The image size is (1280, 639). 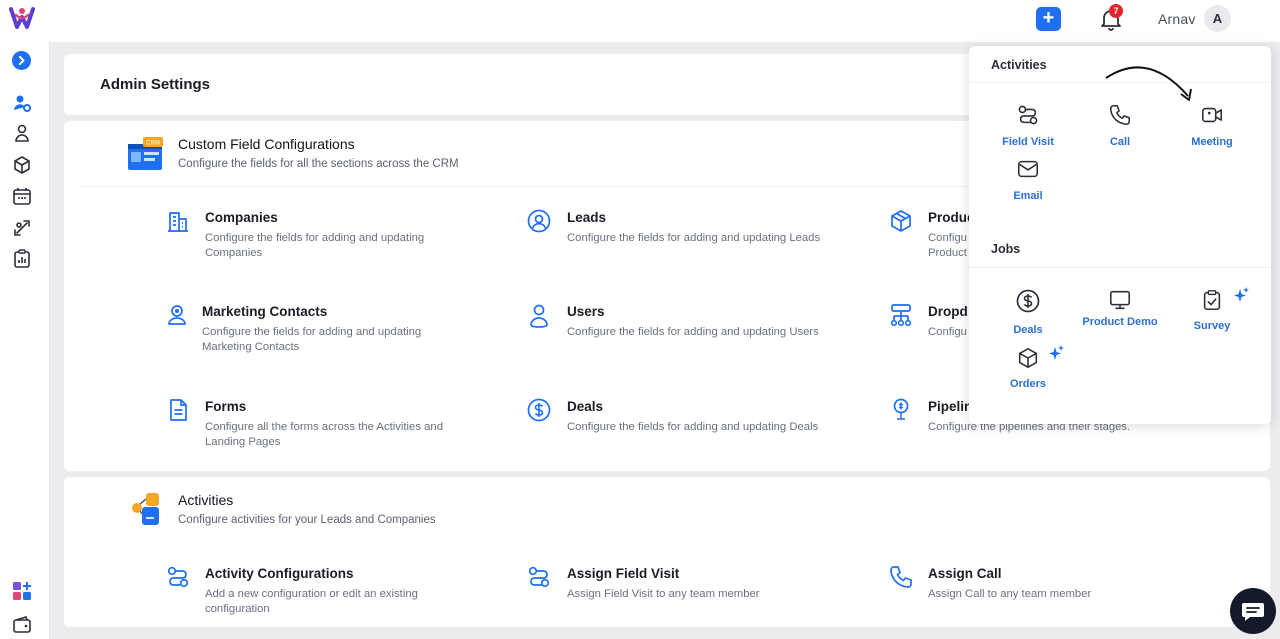 What do you see at coordinates (22, 259) in the screenshot?
I see `reports-icon` at bounding box center [22, 259].